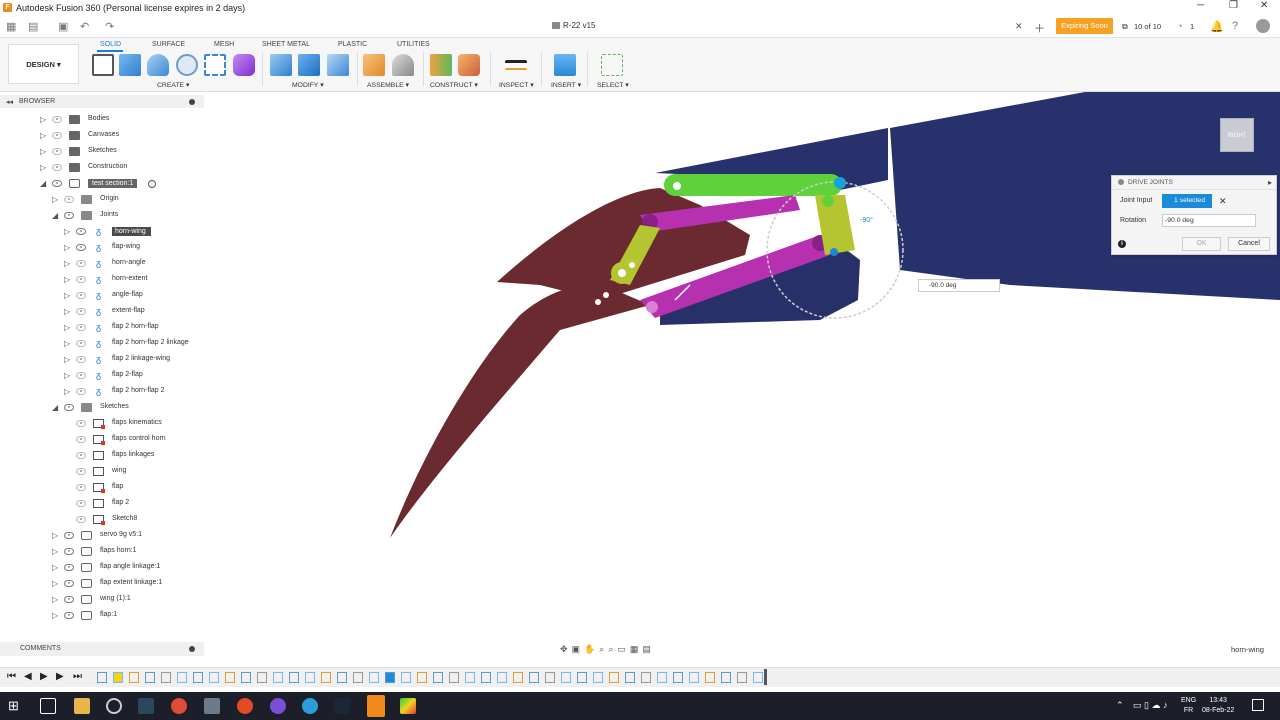 The height and width of the screenshot is (720, 1280). I want to click on go-to-end-icon: ⏭, so click(77, 676).